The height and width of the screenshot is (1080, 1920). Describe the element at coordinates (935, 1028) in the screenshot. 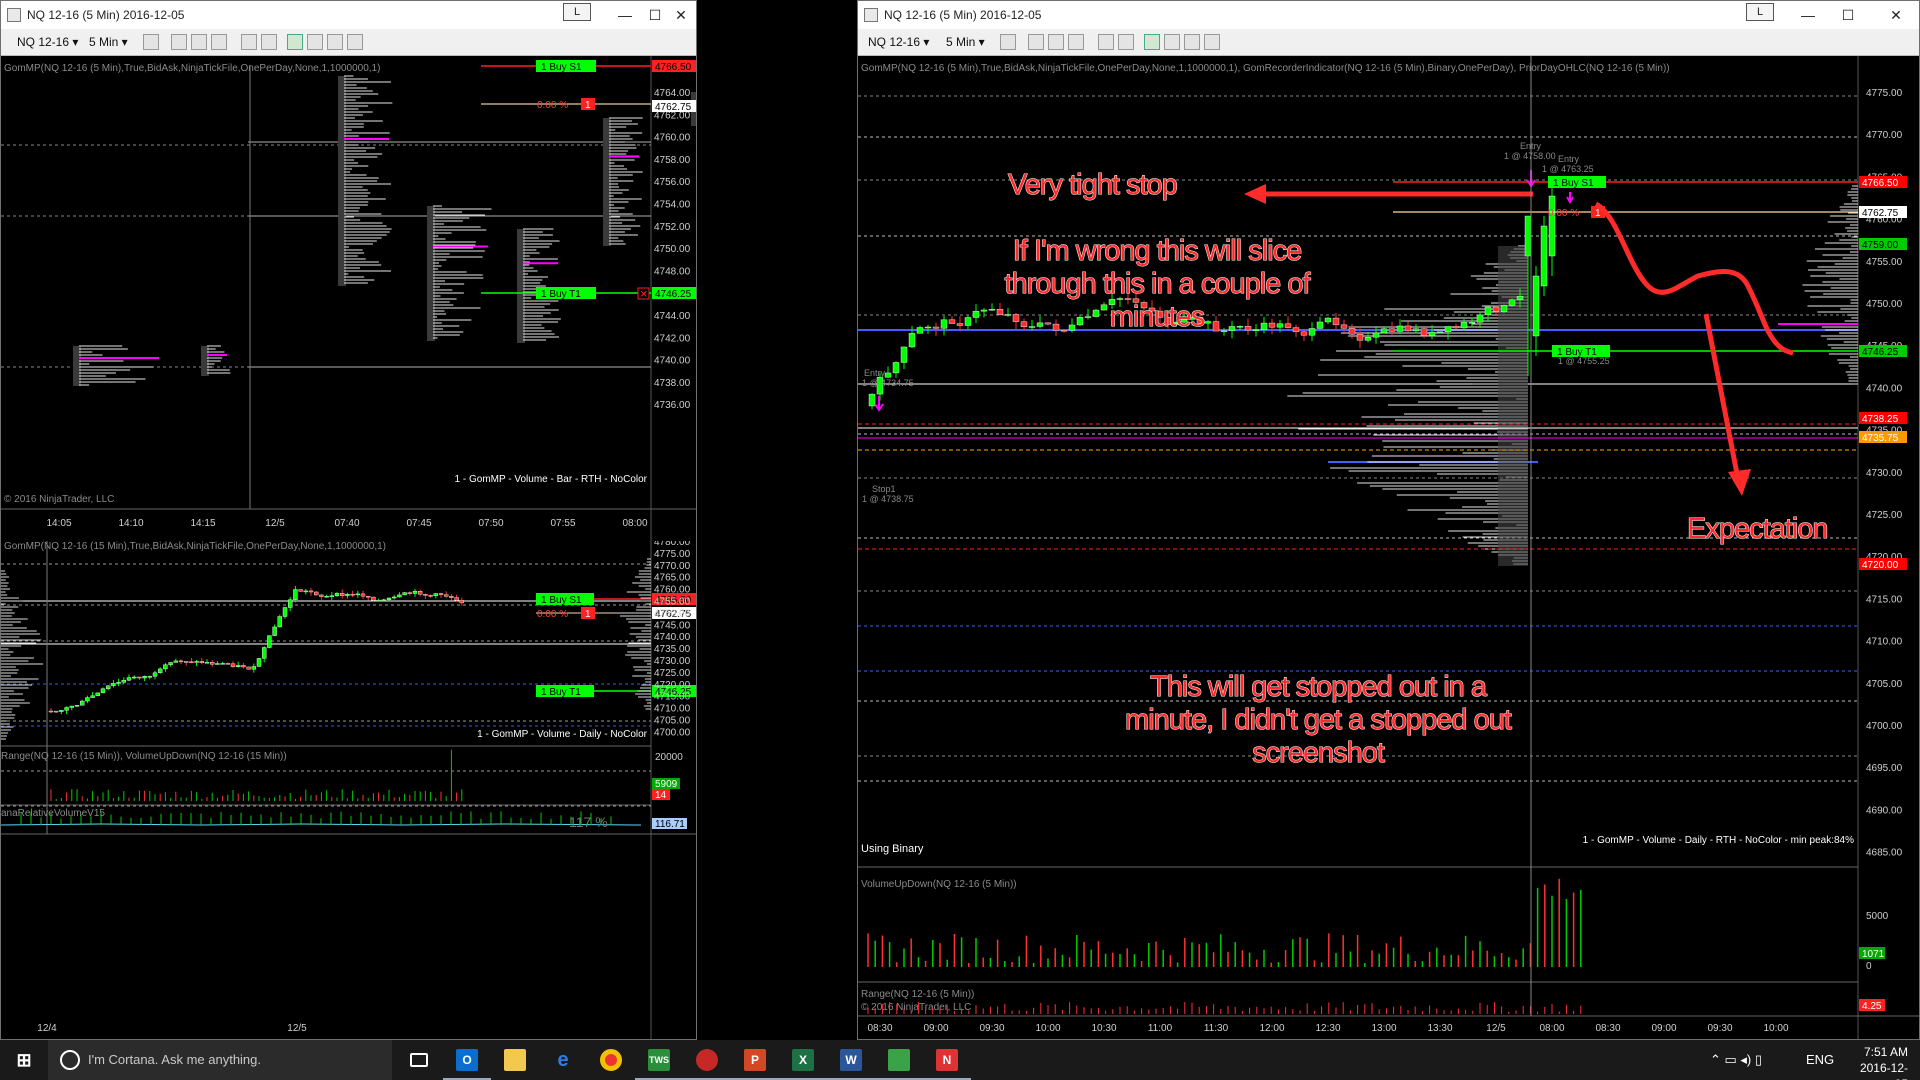

I see `time-tick: 09:00` at that location.